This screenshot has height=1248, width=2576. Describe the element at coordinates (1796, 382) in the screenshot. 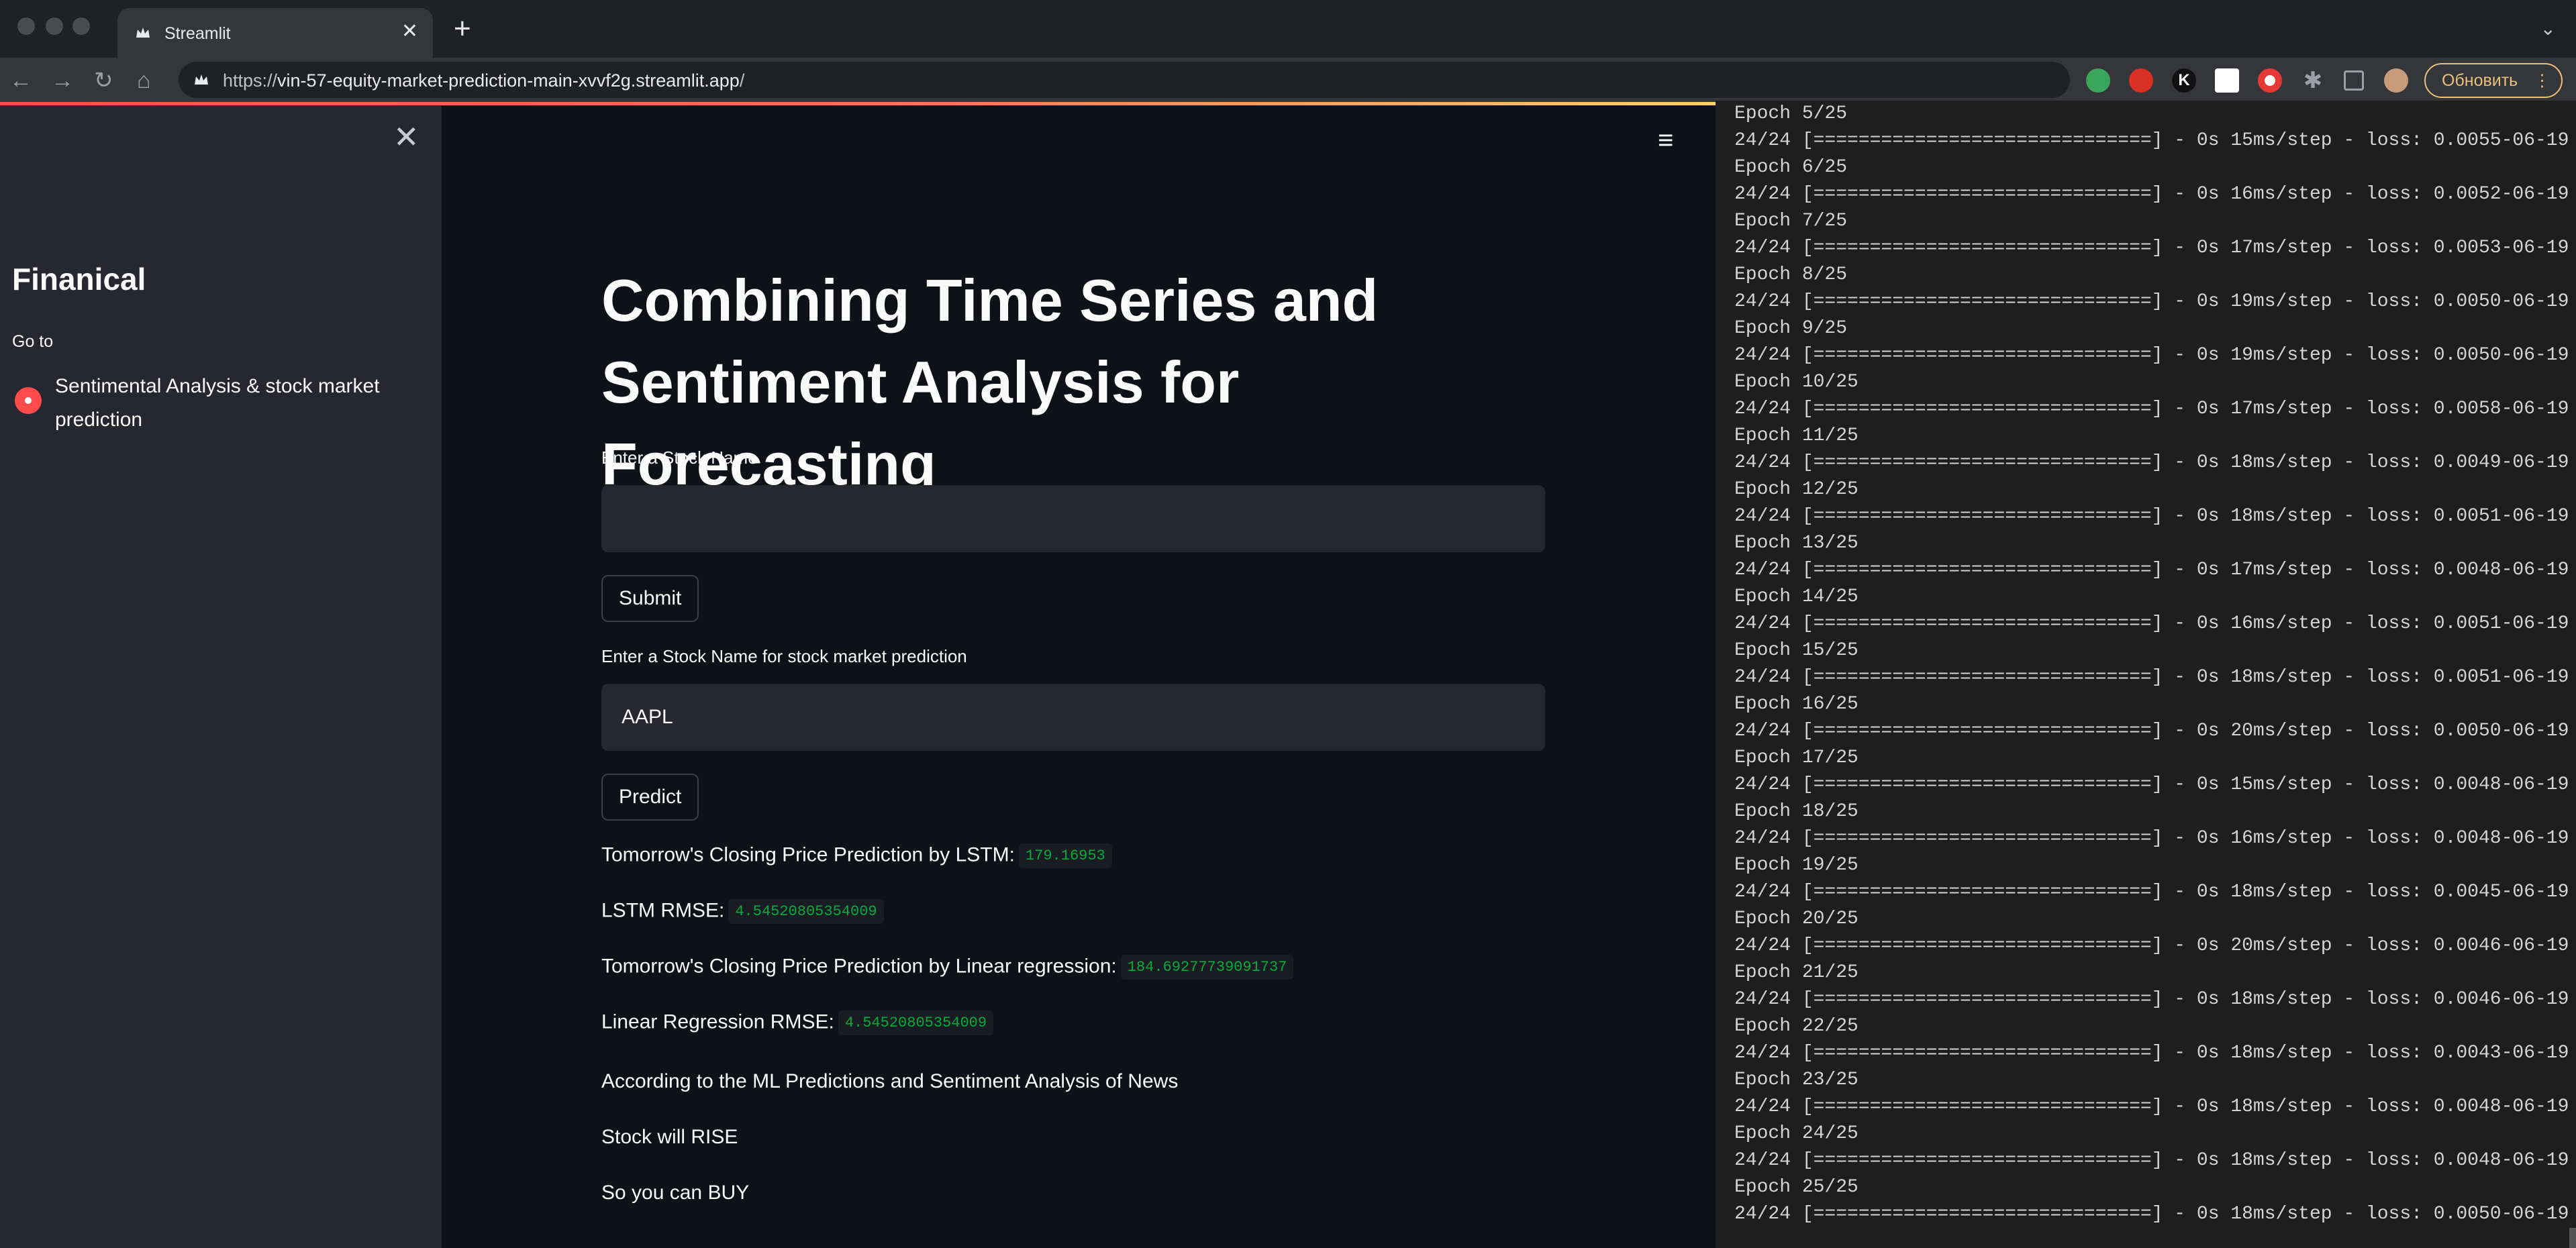

I see `epoch-line: Epoch 10/25` at that location.